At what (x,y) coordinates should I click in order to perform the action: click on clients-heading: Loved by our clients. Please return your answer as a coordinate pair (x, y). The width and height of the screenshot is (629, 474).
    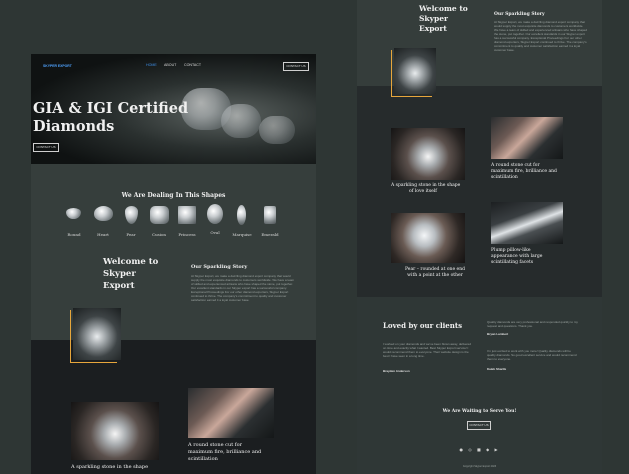
    Looking at the image, I should click on (423, 325).